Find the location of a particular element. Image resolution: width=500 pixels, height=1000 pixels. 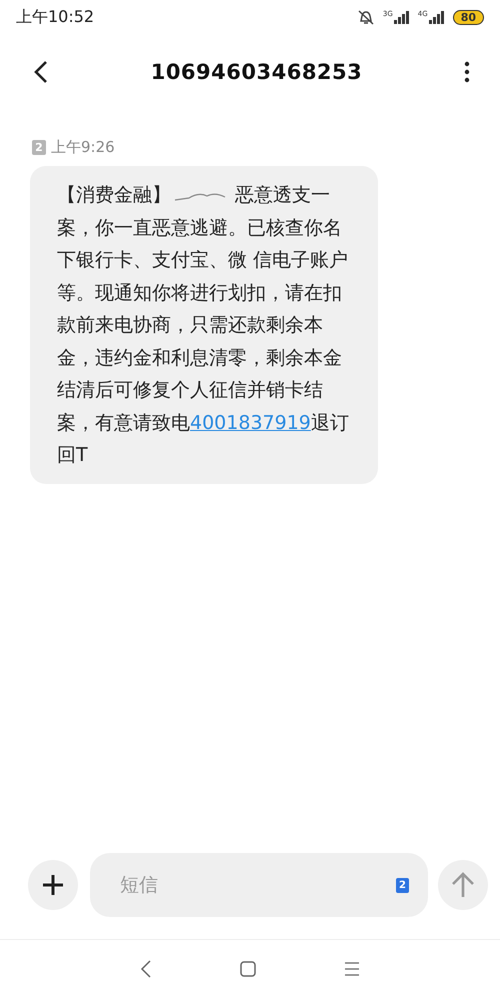

plus-icon is located at coordinates (53, 885).